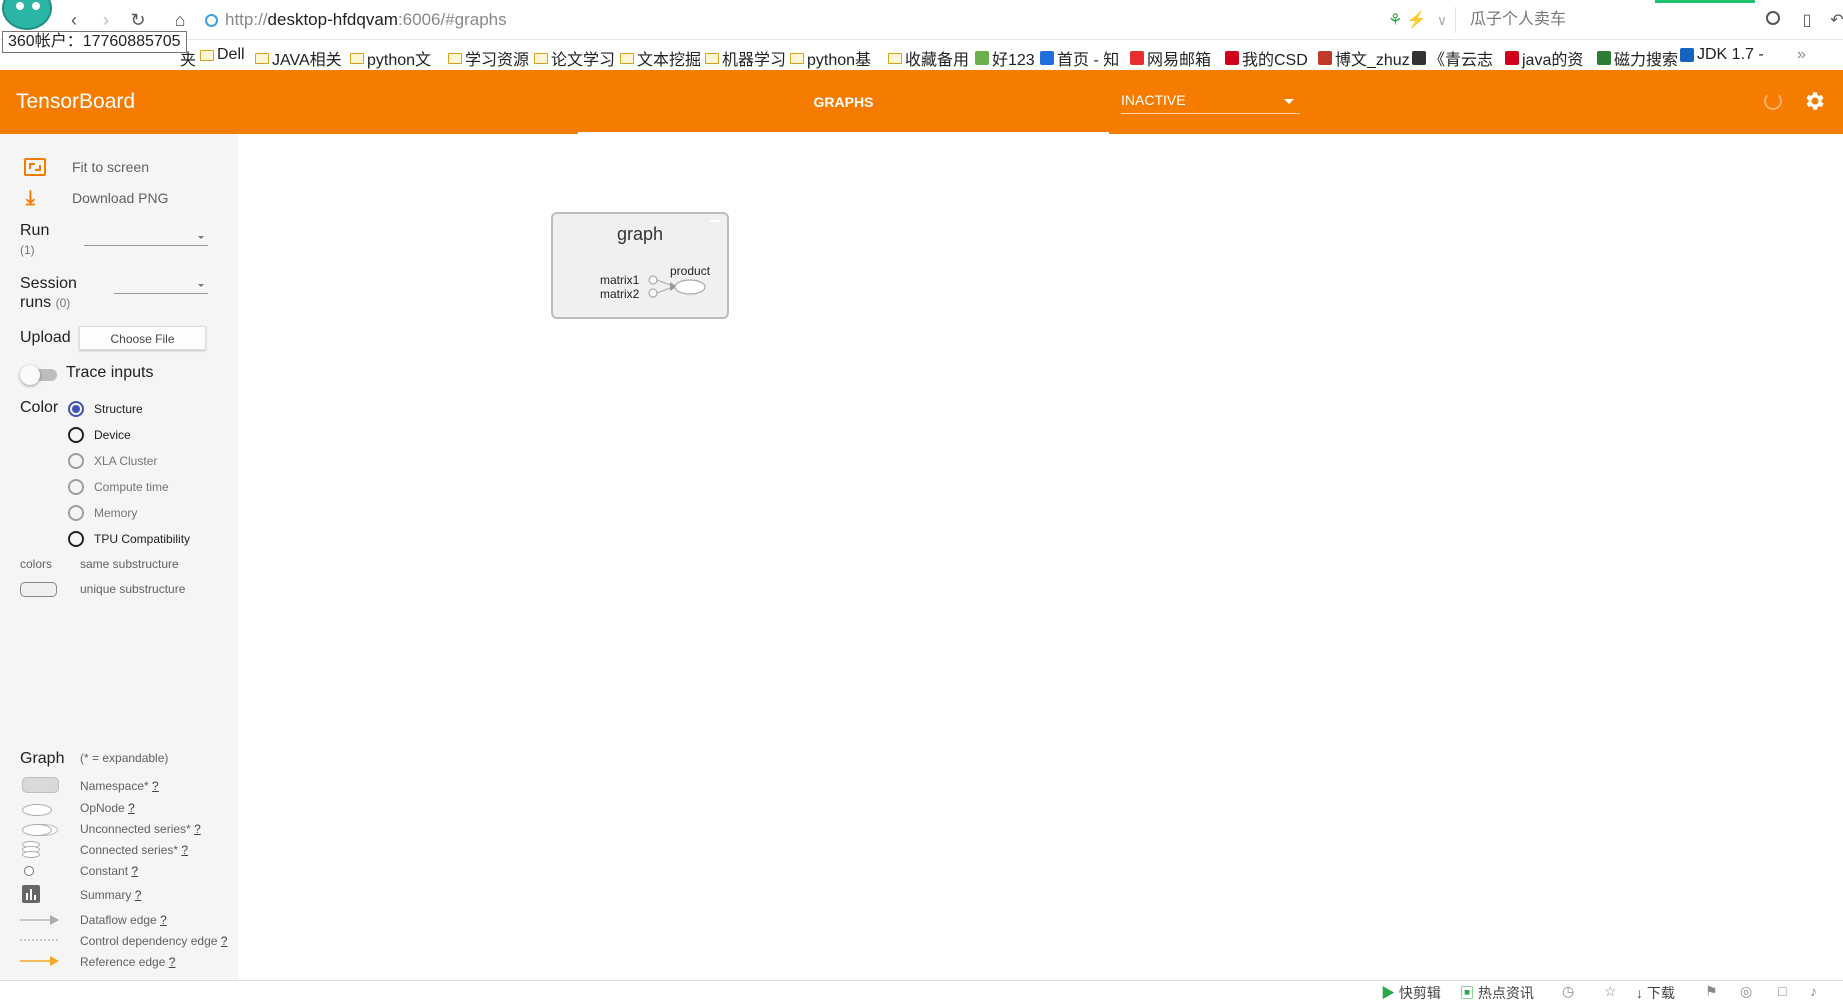  I want to click on bookmark-item: 《青云志, so click(1452, 58).